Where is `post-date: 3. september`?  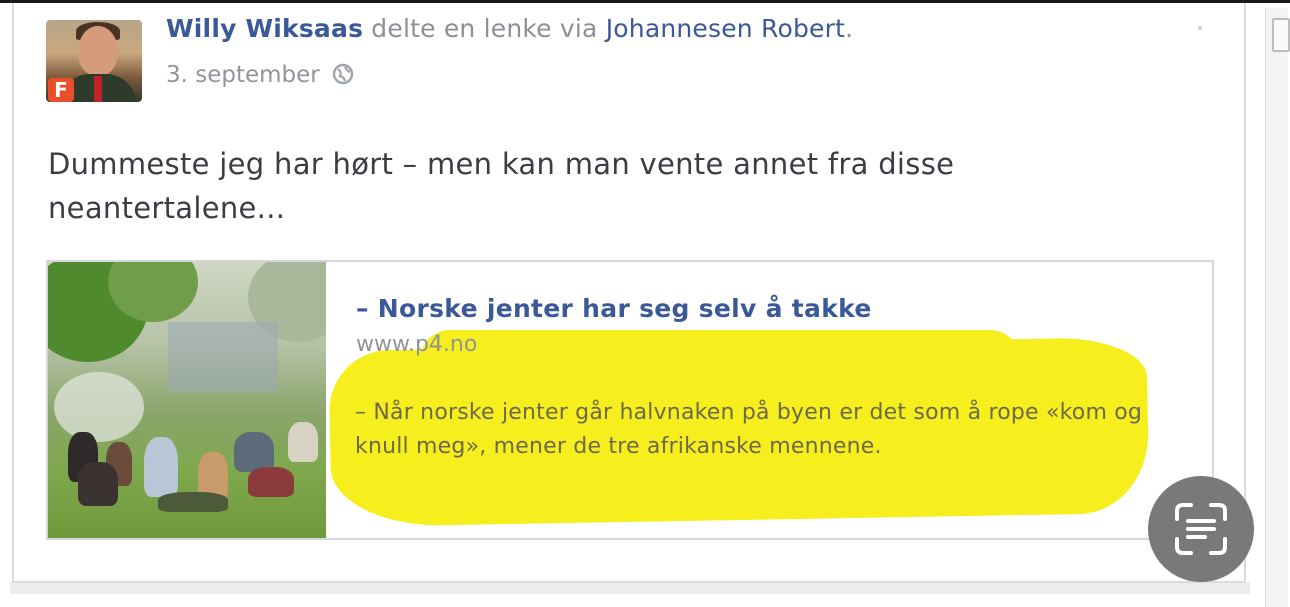
post-date: 3. september is located at coordinates (243, 75).